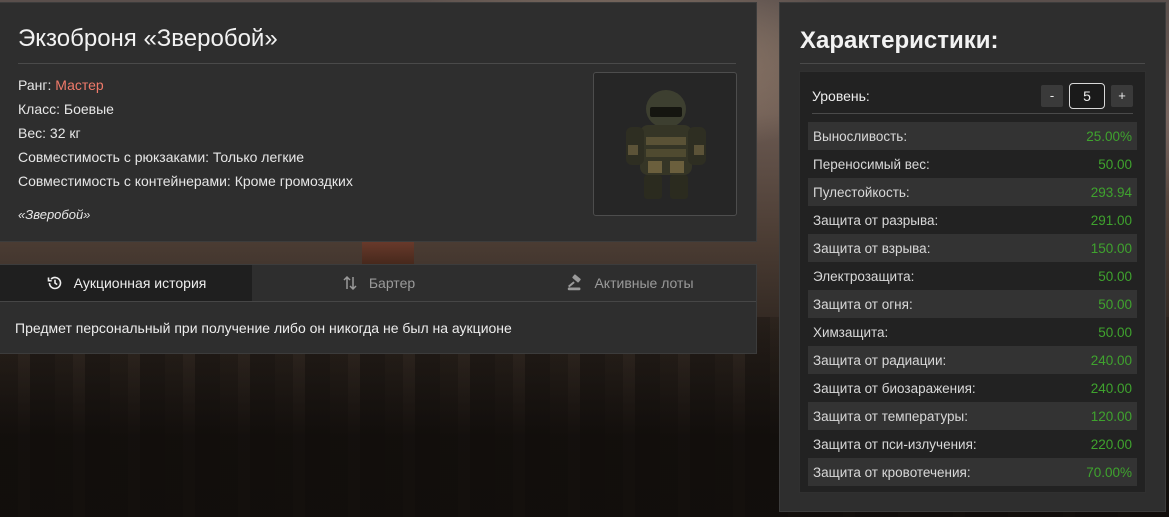 The image size is (1169, 517). I want to click on stat-row: Химзащита: 50.00, so click(972, 332).